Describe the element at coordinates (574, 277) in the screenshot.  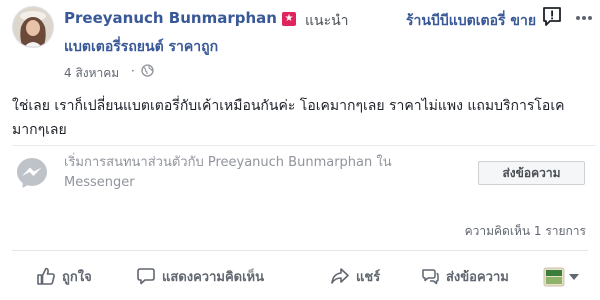
I see `caret-down-icon` at that location.